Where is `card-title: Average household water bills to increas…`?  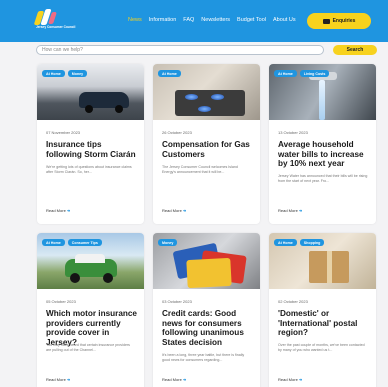
card-title: Average household water bills to increas… is located at coordinates (324, 154).